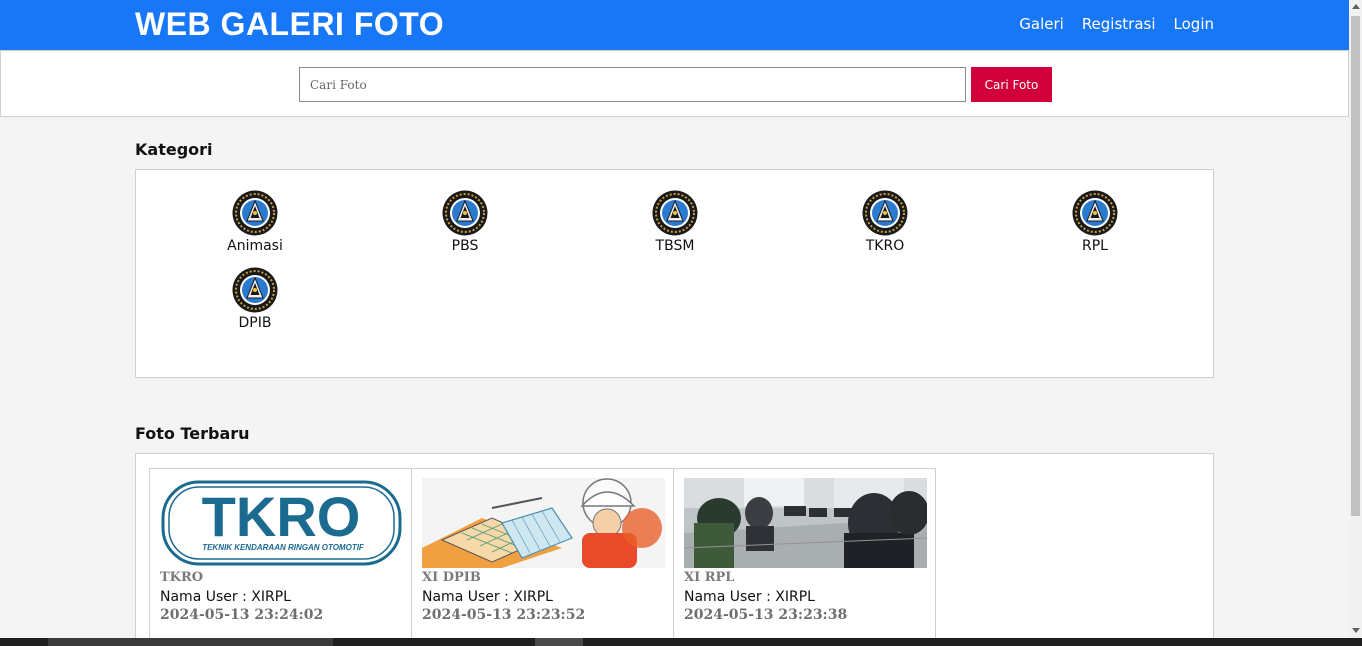 This screenshot has width=1362, height=646. I want to click on search-input, so click(632, 84).